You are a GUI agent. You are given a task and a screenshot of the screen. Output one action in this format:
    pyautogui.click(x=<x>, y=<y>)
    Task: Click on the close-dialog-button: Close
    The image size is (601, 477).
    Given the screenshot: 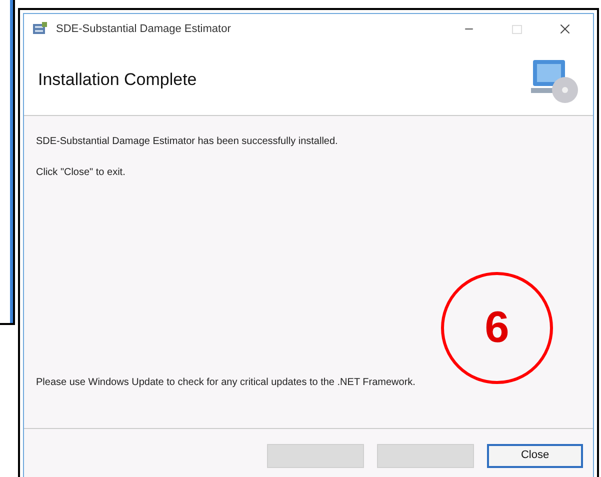 What is the action you would take?
    pyautogui.click(x=535, y=456)
    